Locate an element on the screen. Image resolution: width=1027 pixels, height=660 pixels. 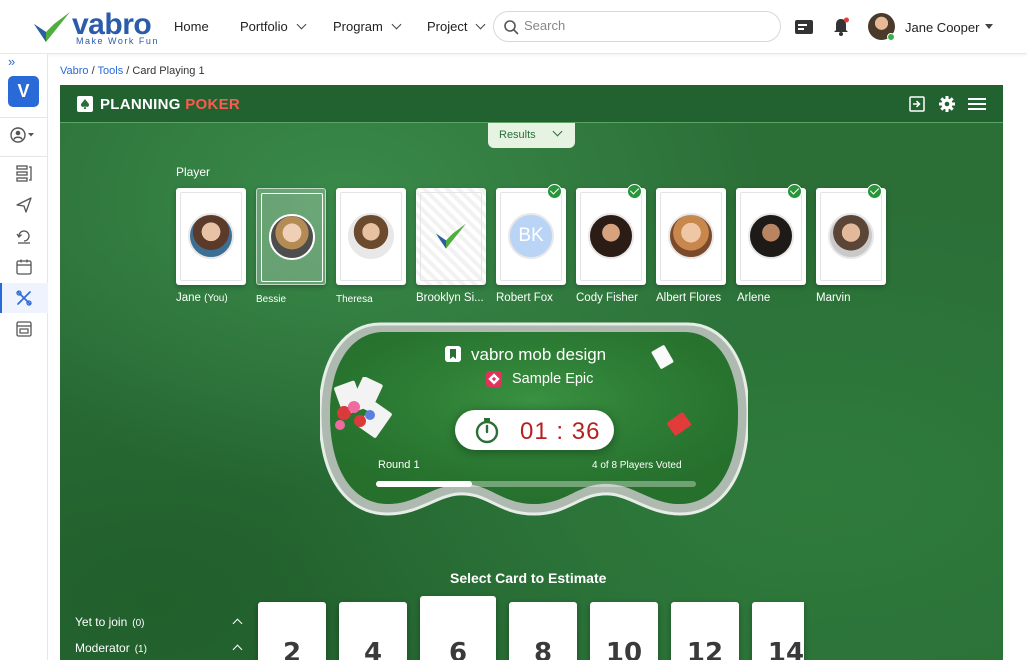
player-card-bessie is located at coordinates (291, 236).